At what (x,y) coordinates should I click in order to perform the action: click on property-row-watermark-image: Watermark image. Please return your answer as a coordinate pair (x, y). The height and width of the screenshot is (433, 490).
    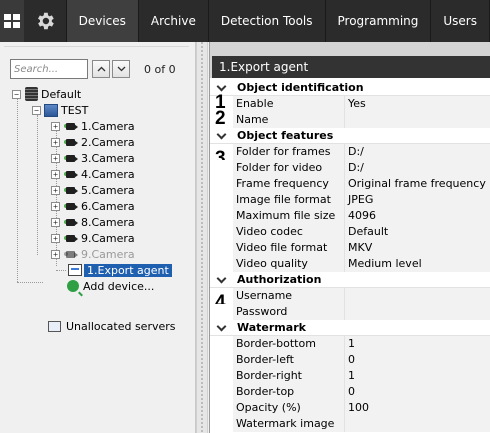
    Looking at the image, I should click on (350, 423).